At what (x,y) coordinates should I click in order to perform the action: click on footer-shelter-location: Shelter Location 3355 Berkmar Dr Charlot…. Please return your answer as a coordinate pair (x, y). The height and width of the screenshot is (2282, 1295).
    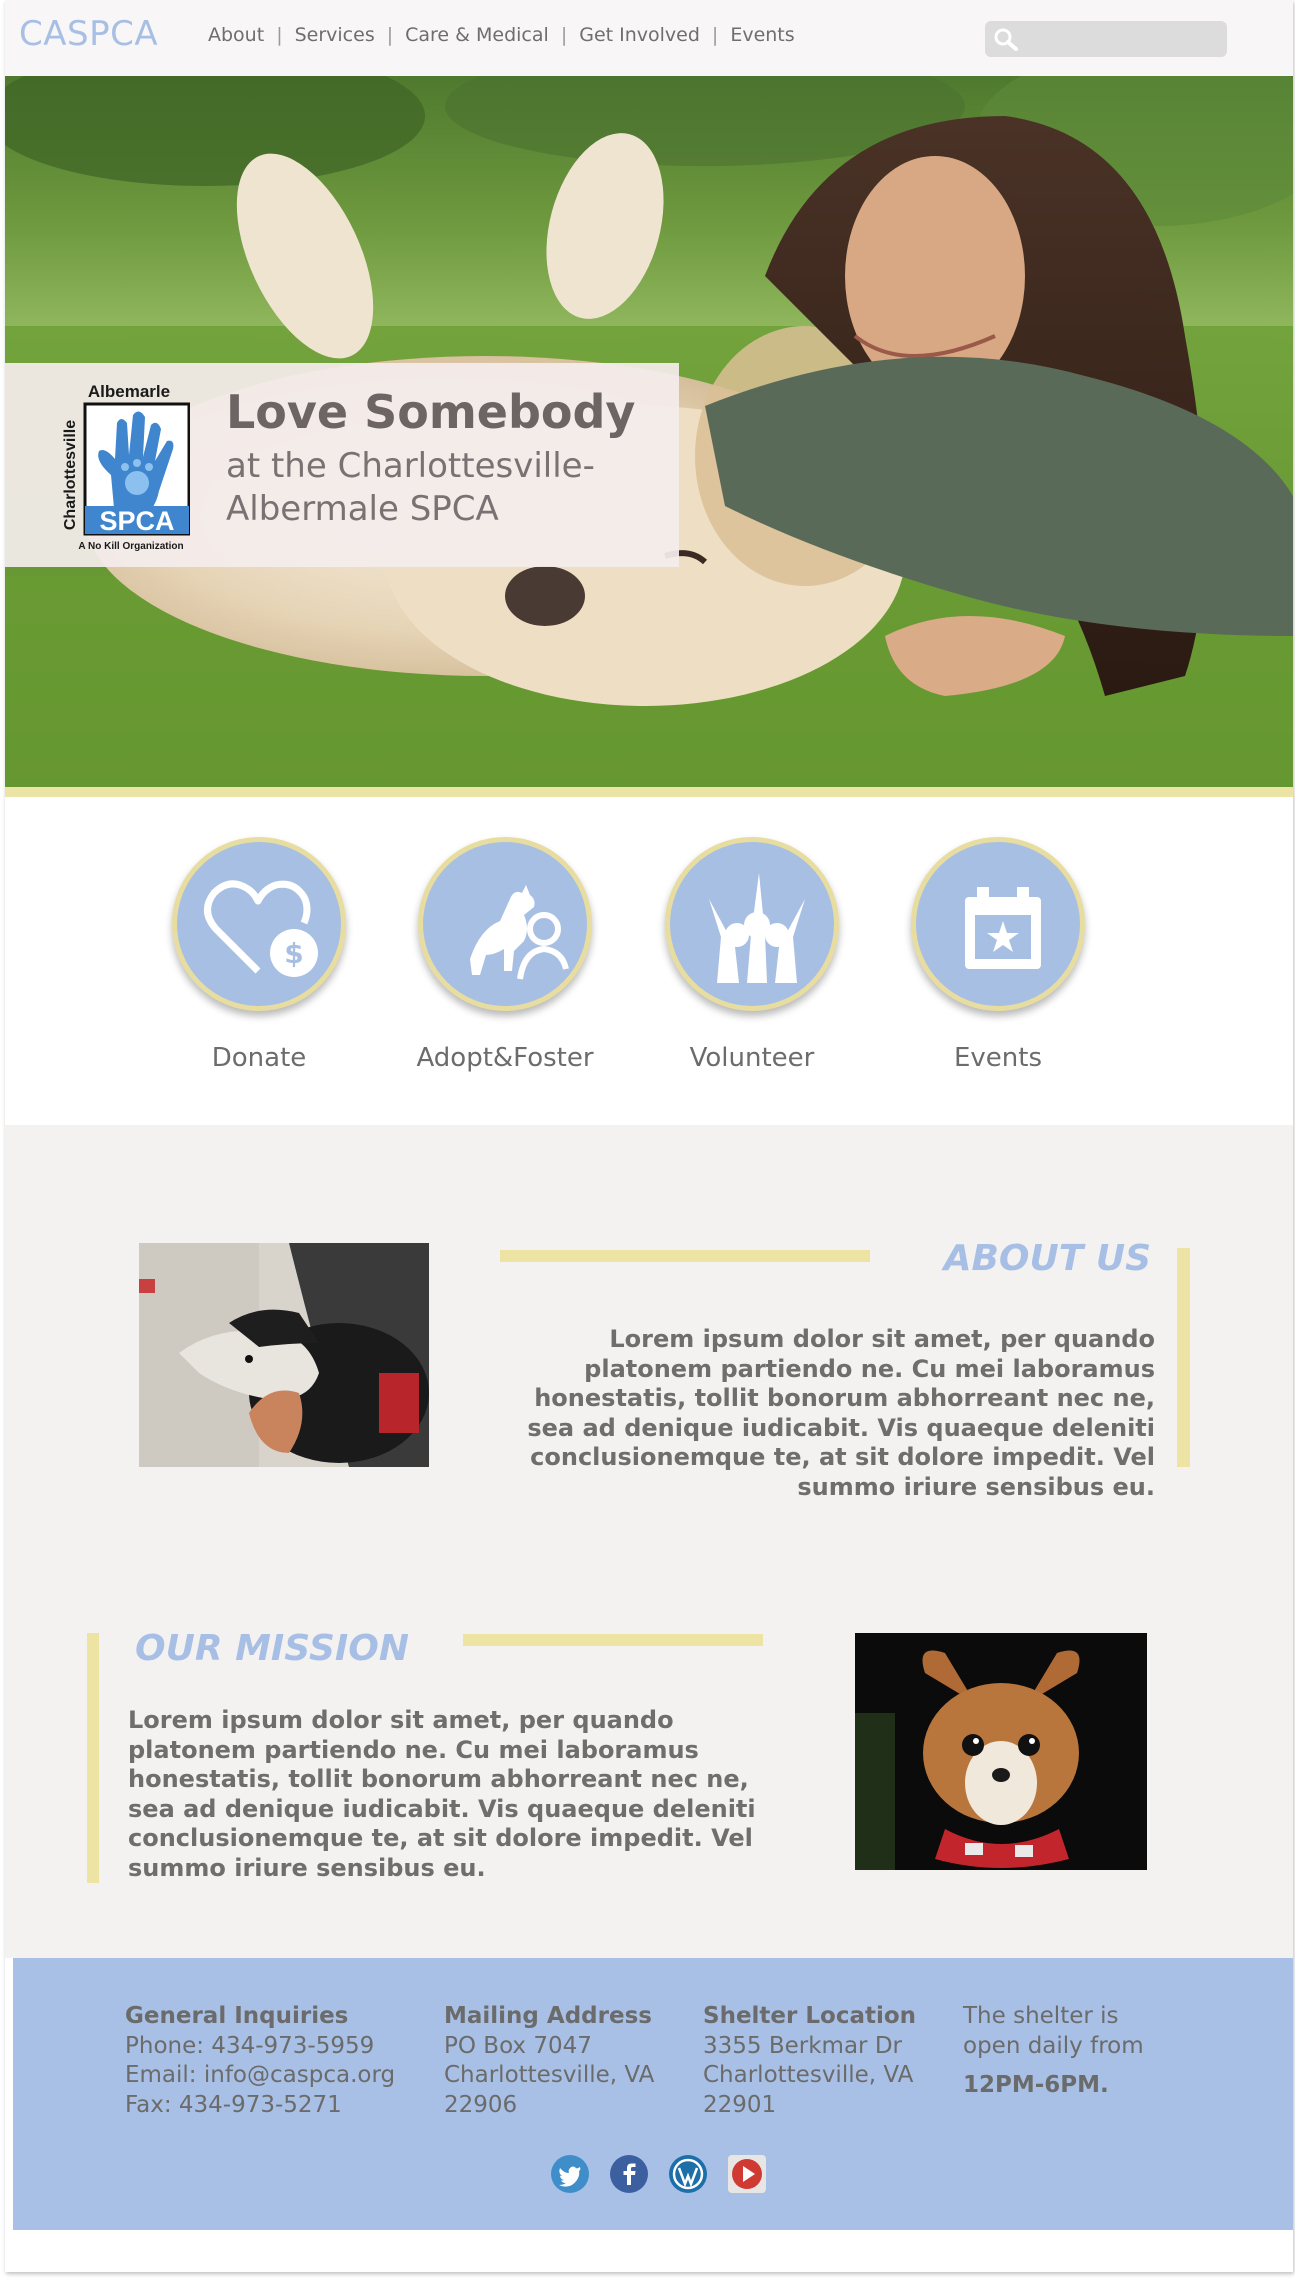
    Looking at the image, I should click on (809, 2061).